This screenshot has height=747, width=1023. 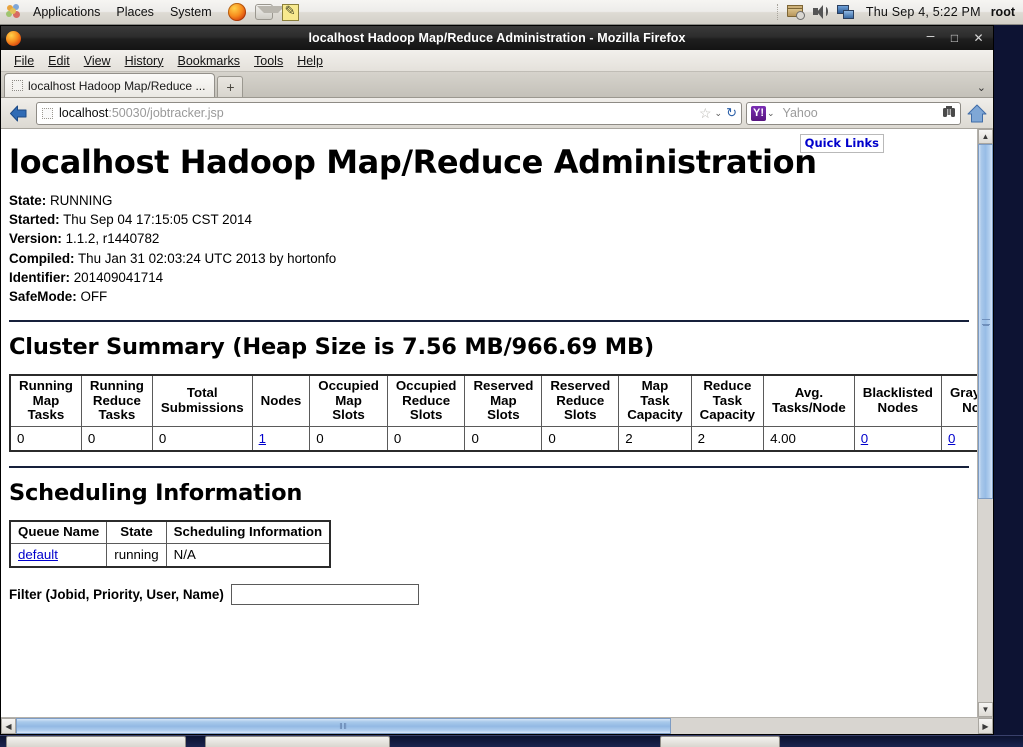 What do you see at coordinates (117, 277) in the screenshot?
I see `info-value: 201409041714` at bounding box center [117, 277].